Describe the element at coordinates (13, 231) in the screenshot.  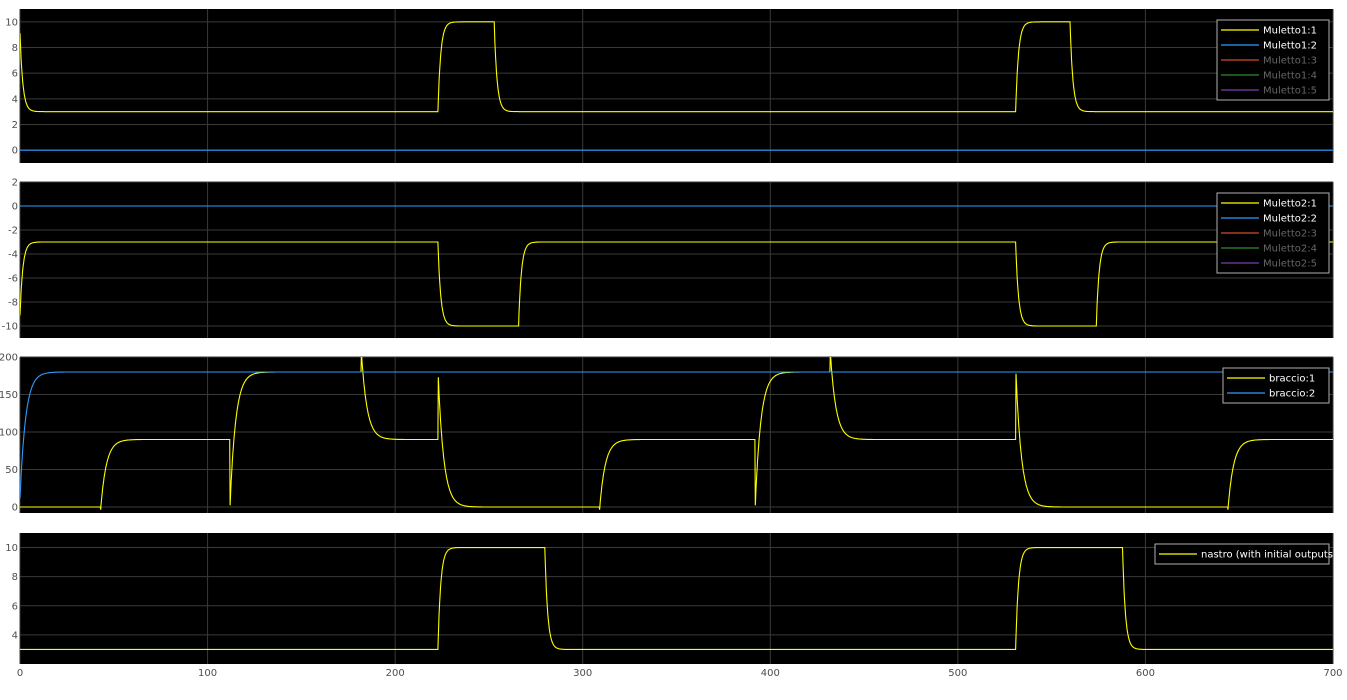
I see `y-tick-label: -2` at that location.